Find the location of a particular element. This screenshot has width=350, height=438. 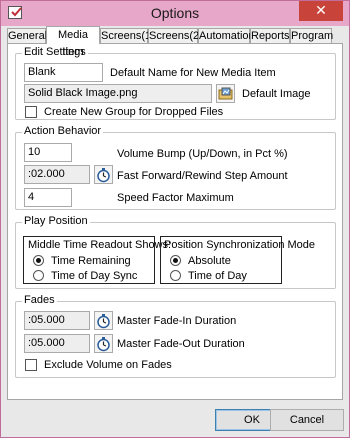

radio-time-of-day is located at coordinates (175, 275).